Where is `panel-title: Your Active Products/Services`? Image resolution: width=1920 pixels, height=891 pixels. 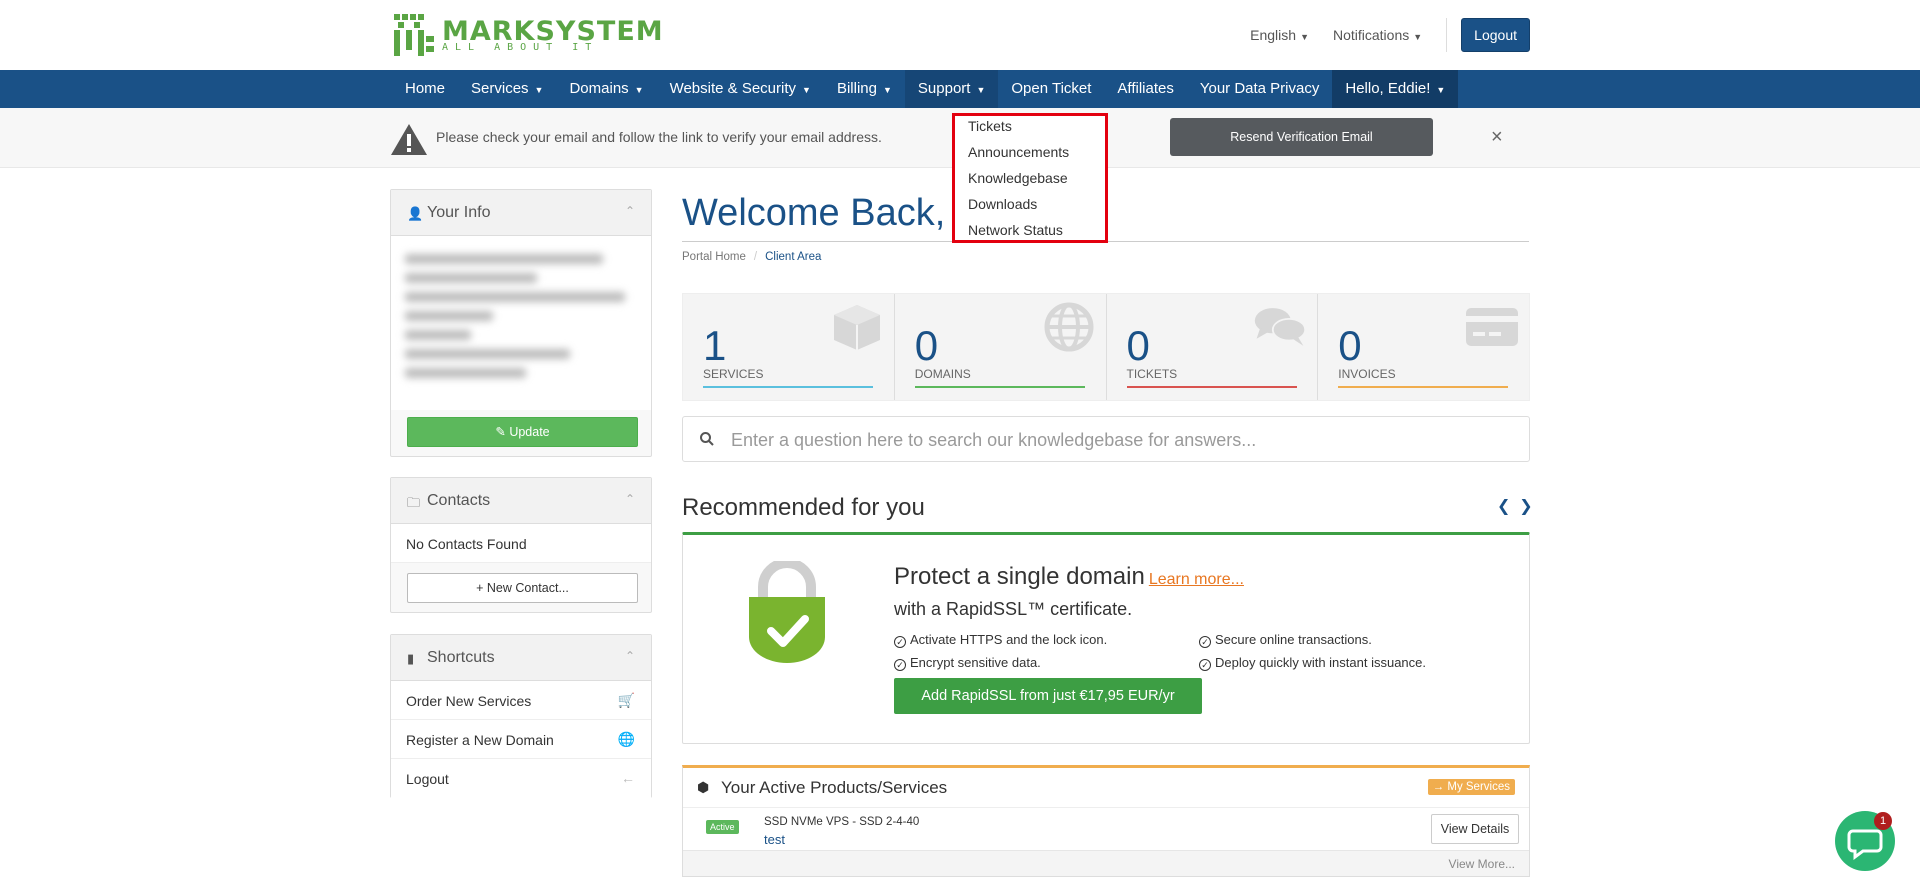 panel-title: Your Active Products/Services is located at coordinates (834, 787).